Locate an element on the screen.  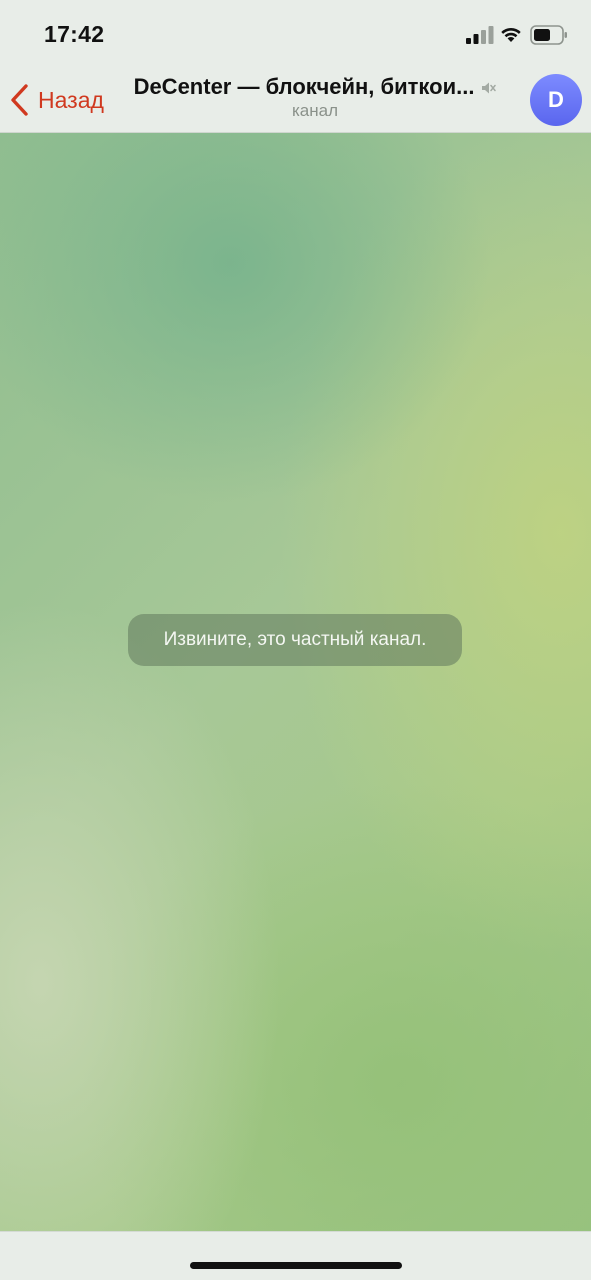
channel-header: DeCenter — блокчейн, биткои... канал is located at coordinates (315, 97).